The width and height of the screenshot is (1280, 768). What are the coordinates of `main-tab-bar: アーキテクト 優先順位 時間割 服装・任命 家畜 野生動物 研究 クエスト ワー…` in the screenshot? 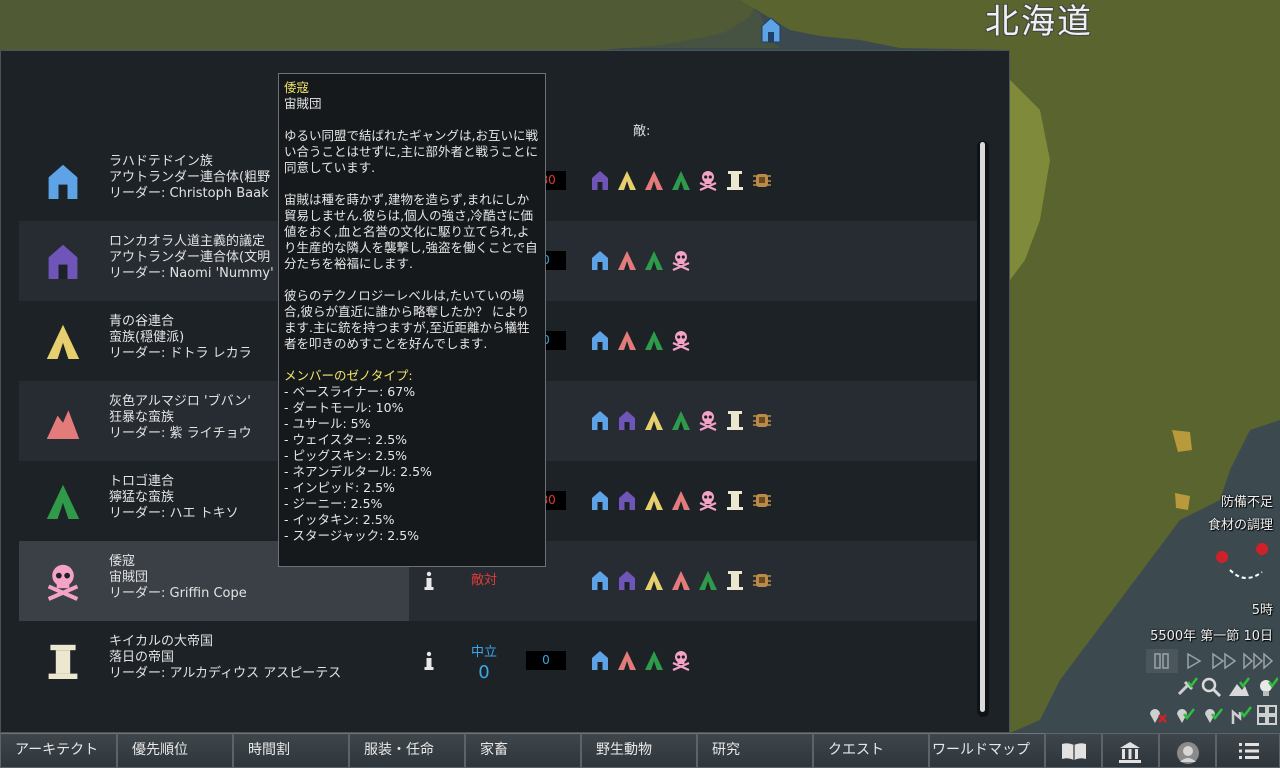 It's located at (640, 750).